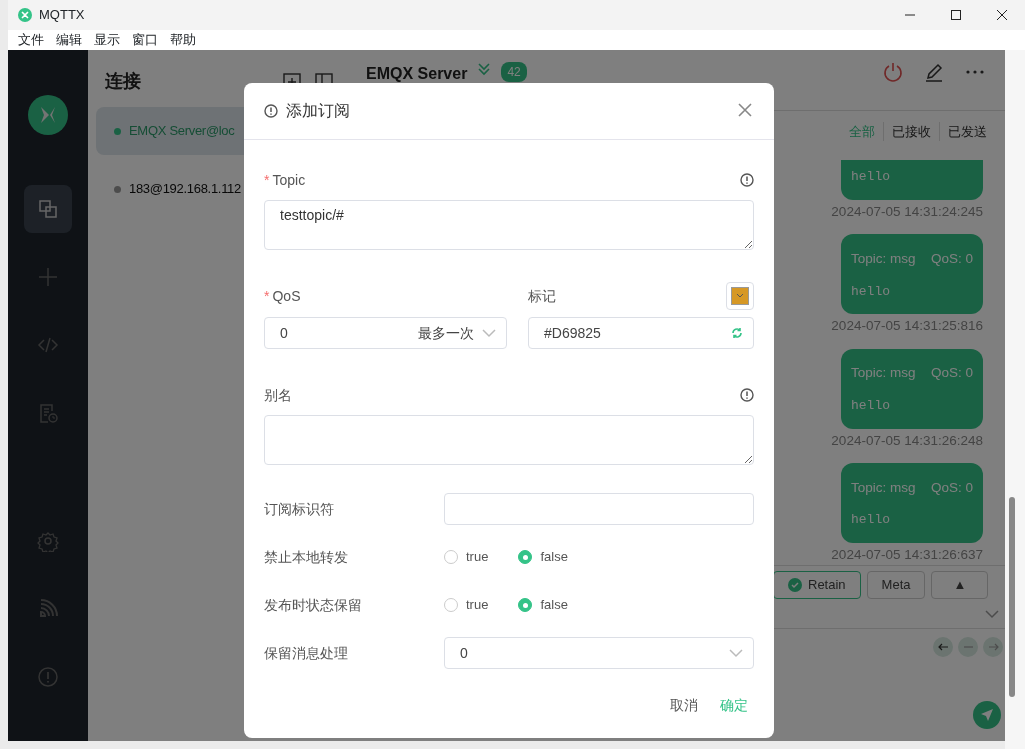 This screenshot has width=1025, height=749. What do you see at coordinates (183, 40) in the screenshot?
I see `menu-item: 帮助` at bounding box center [183, 40].